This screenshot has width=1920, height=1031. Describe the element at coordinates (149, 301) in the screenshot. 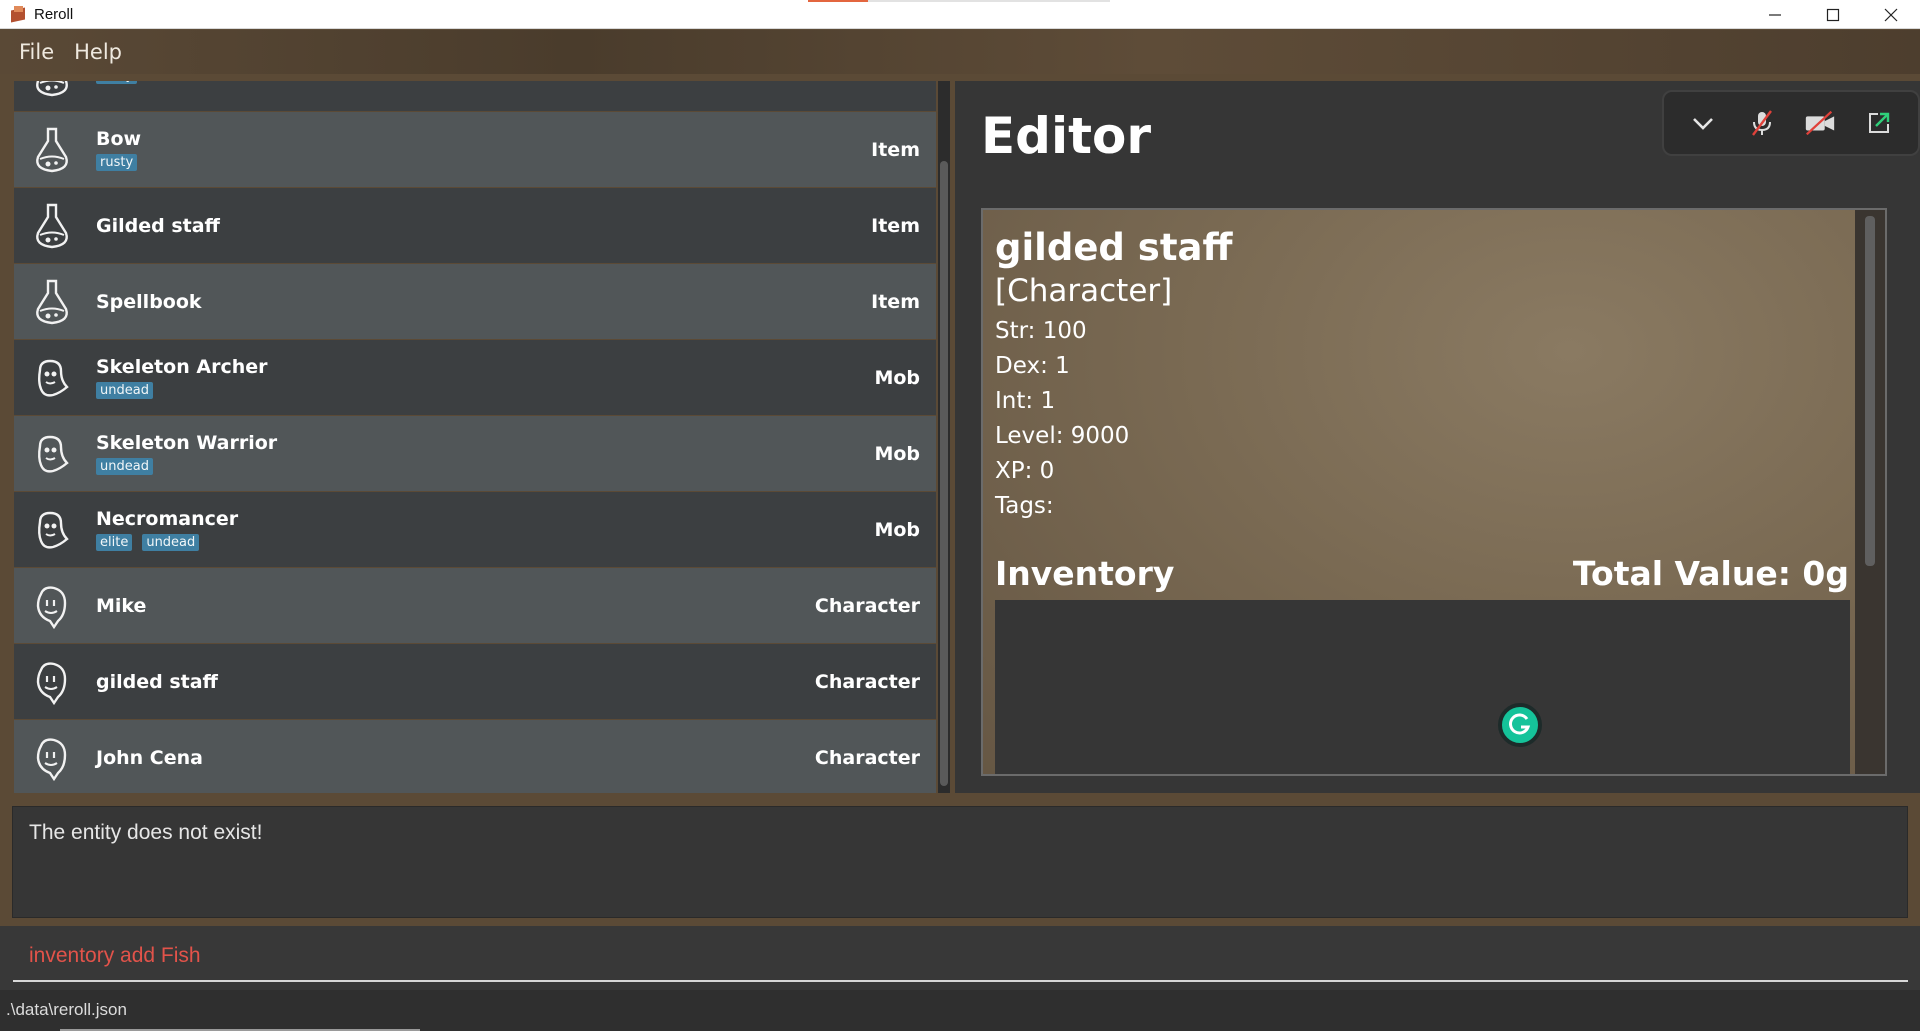

I see `entity-name: Spellbook` at that location.